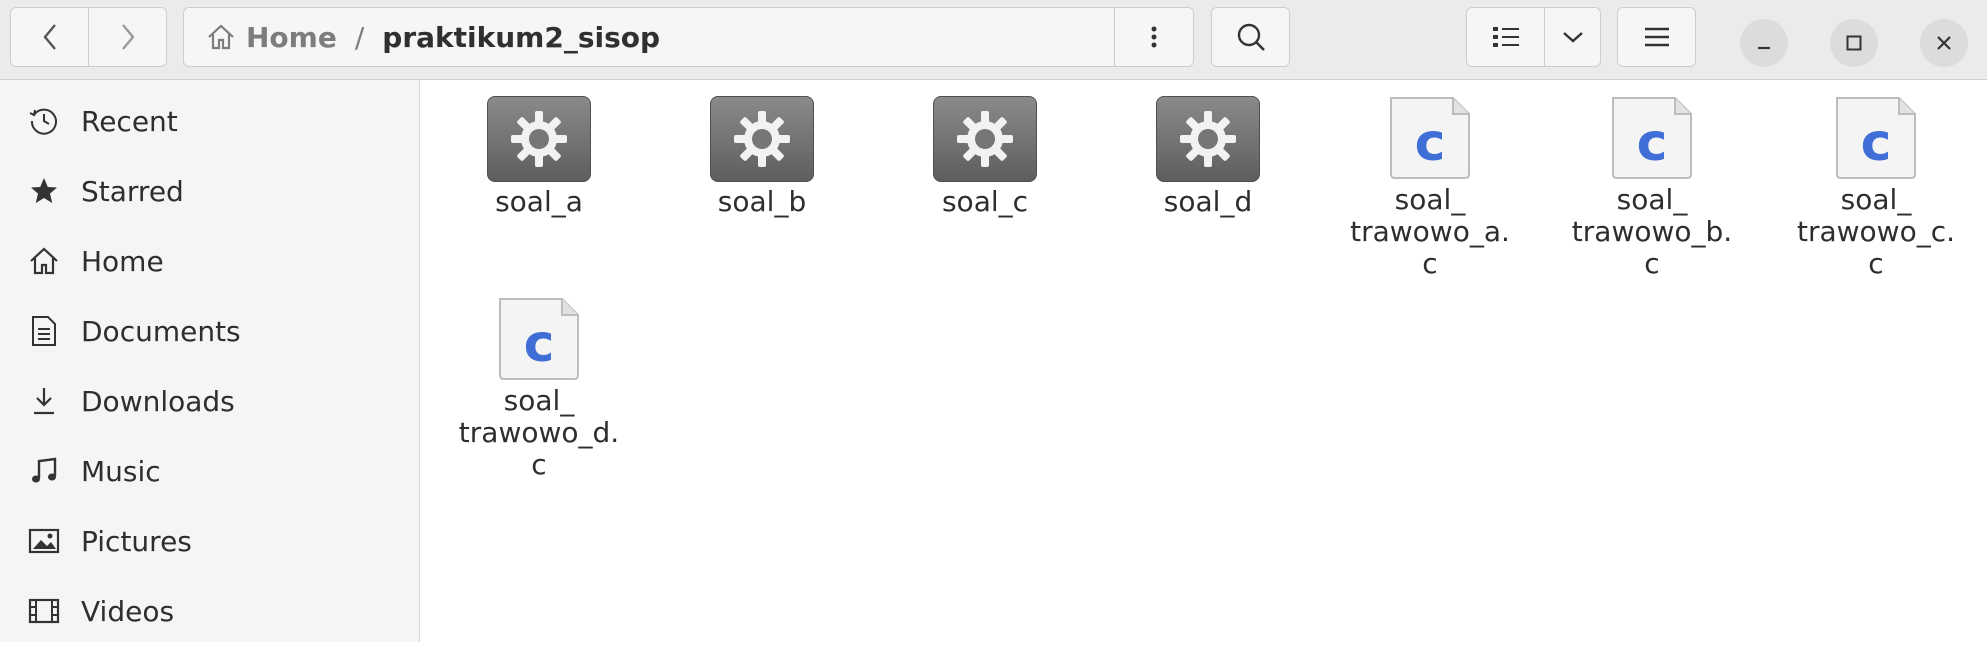 Image resolution: width=1987 pixels, height=646 pixels. I want to click on back-button, so click(49, 37).